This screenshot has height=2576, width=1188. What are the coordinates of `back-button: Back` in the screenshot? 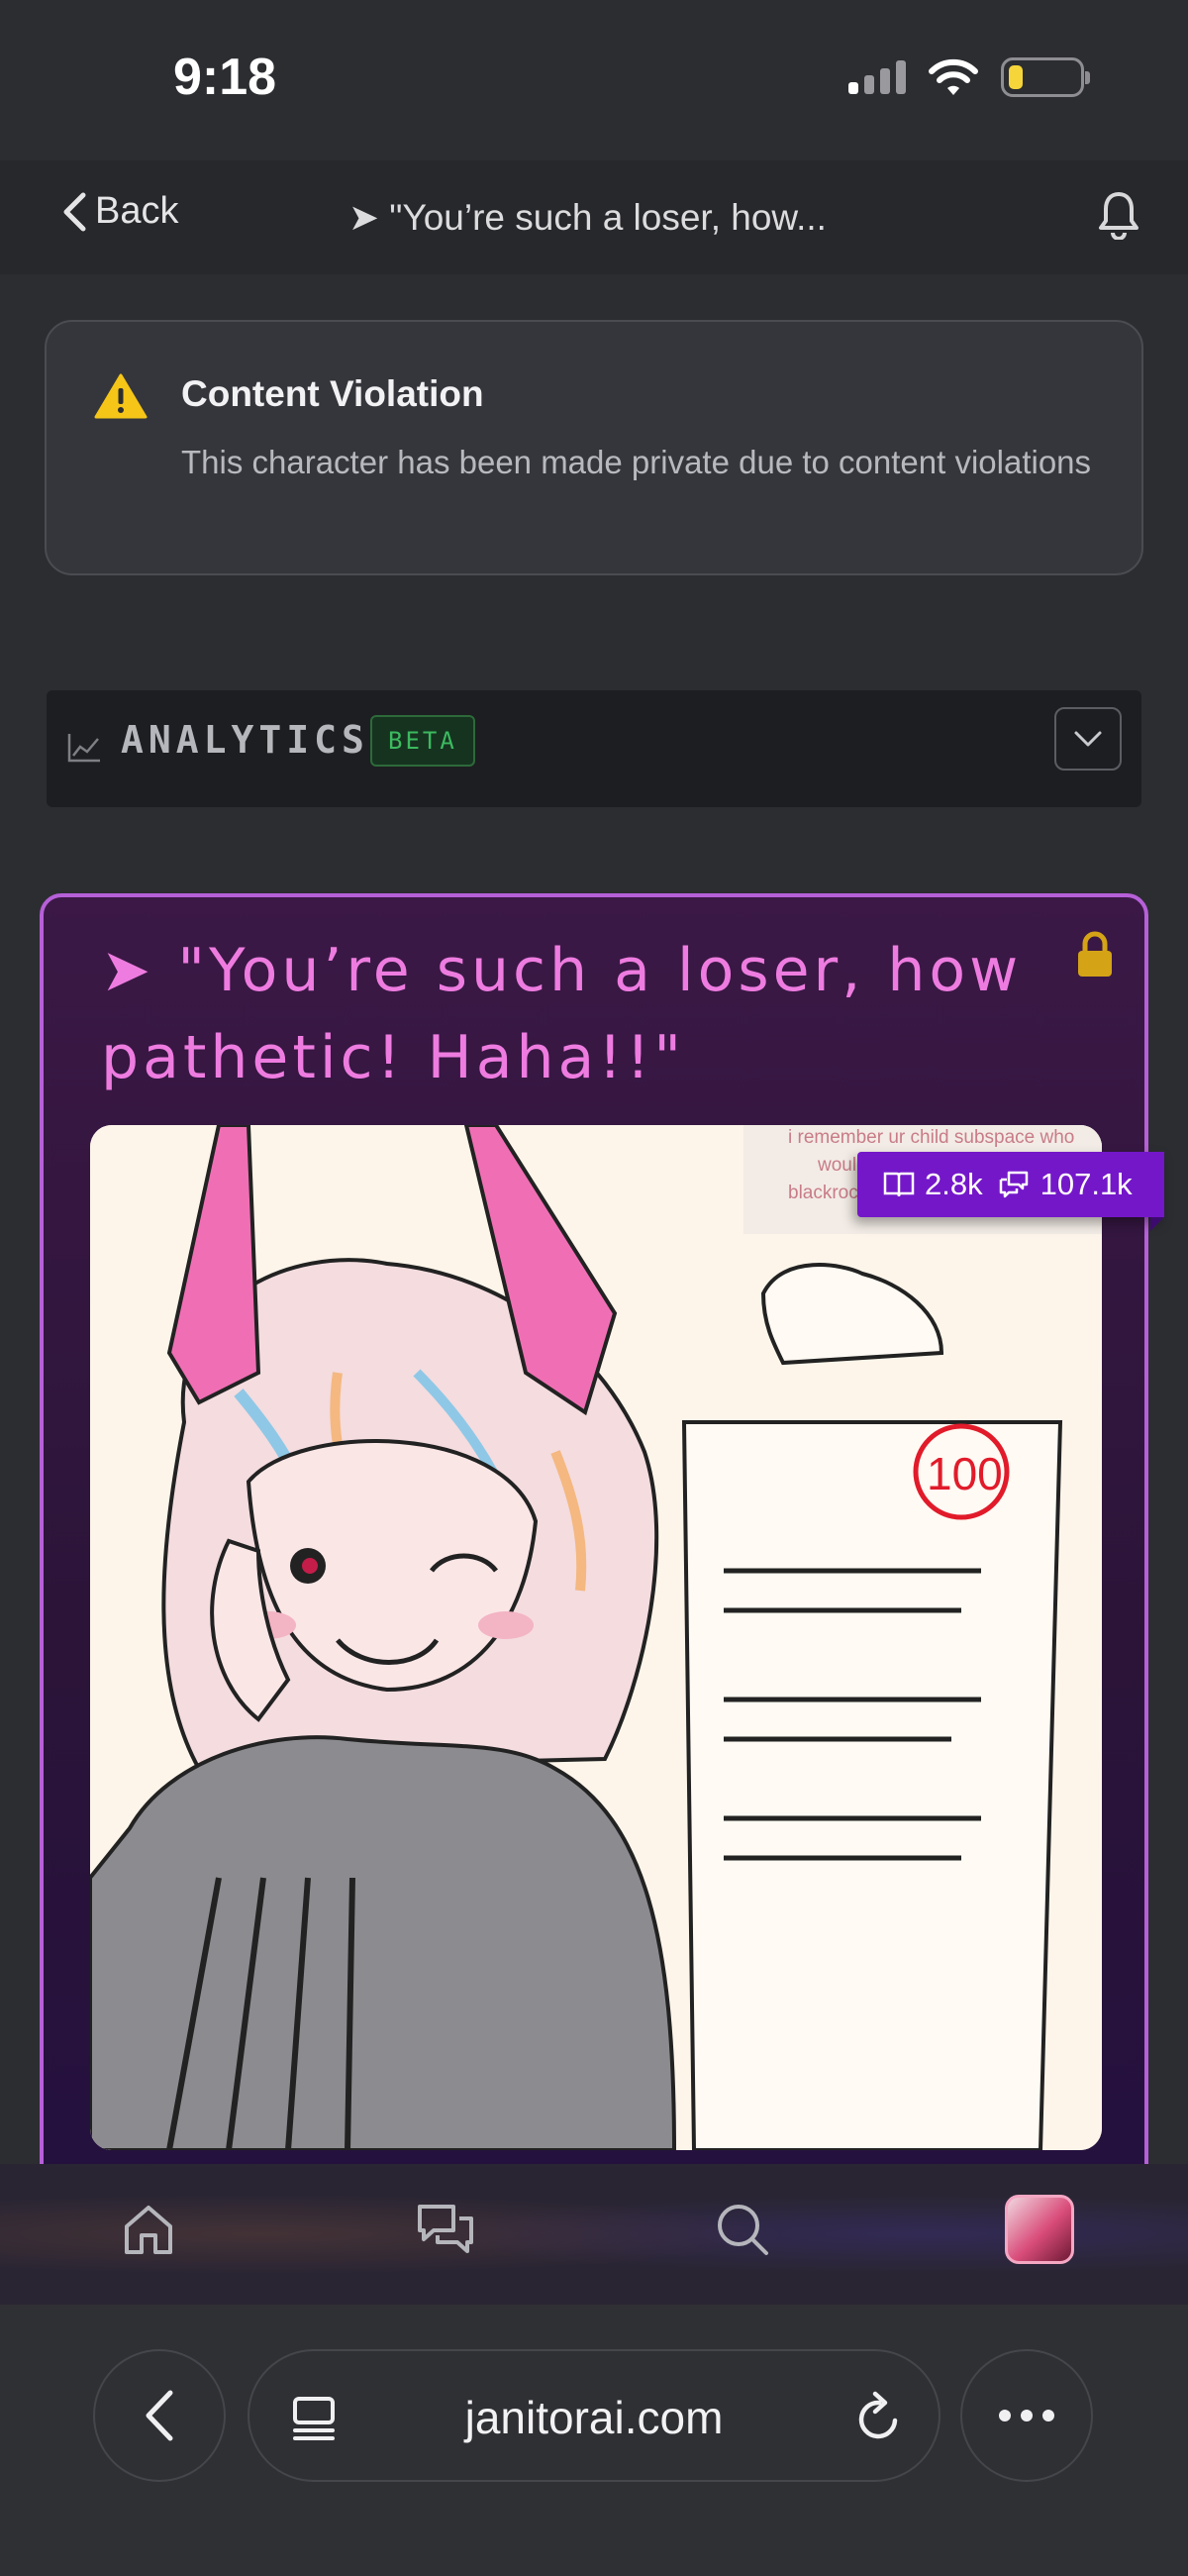 It's located at (119, 211).